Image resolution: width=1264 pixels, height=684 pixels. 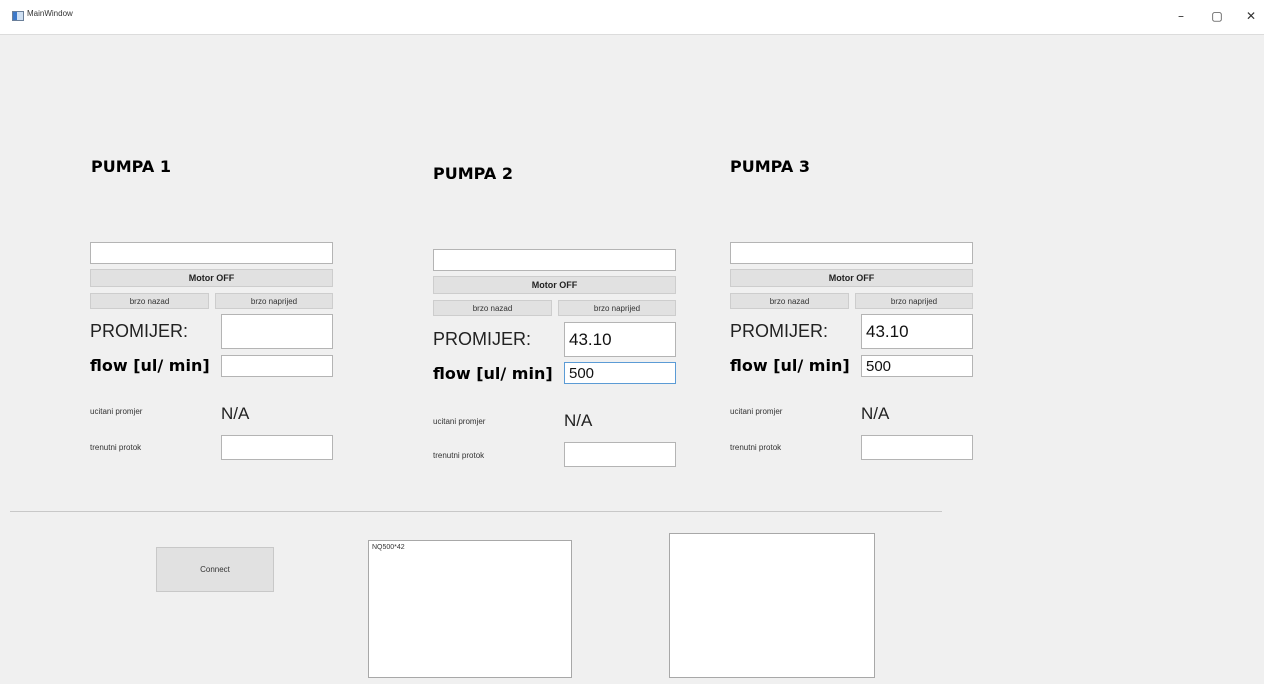 What do you see at coordinates (620, 454) in the screenshot?
I see `pump-2-current-flow-field` at bounding box center [620, 454].